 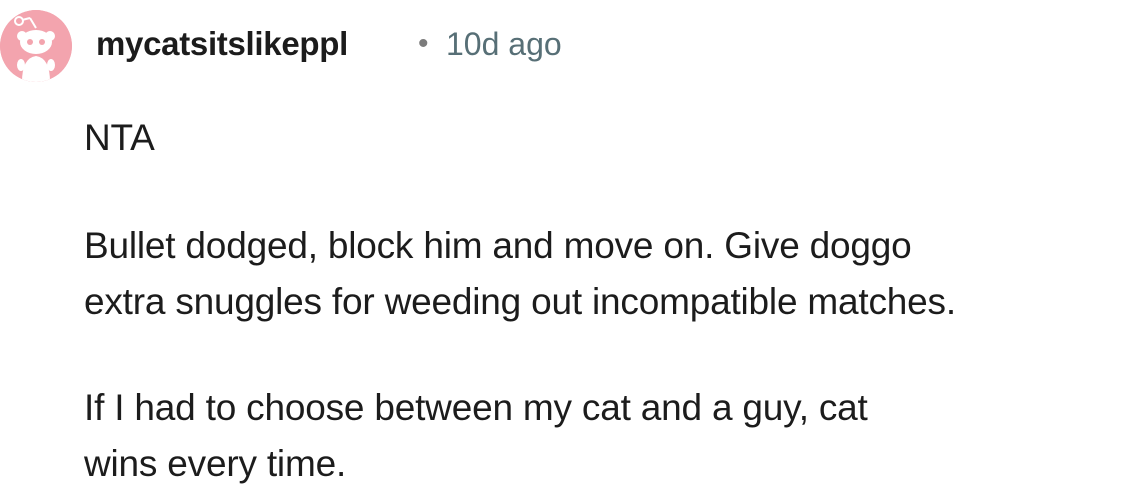 I want to click on reddit-snoo-avatar-icon, so click(x=36, y=46).